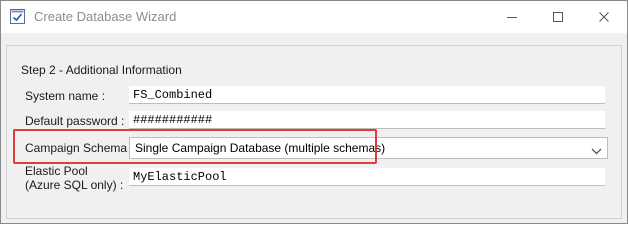 The height and width of the screenshot is (240, 628). What do you see at coordinates (74, 185) in the screenshot?
I see `elastic-pool-label-line2: (Azure SQL only) :` at bounding box center [74, 185].